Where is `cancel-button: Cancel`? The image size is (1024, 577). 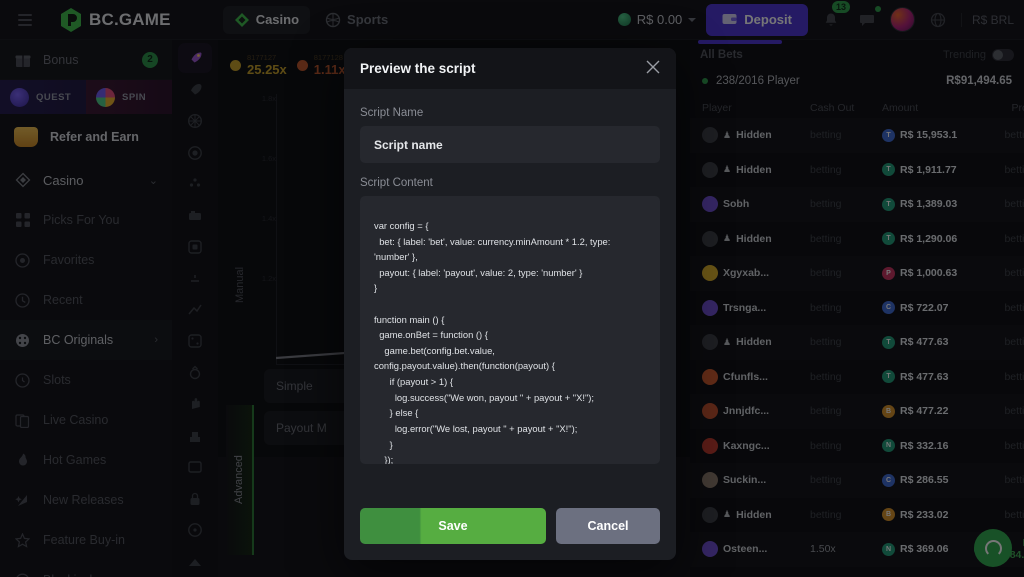
cancel-button: Cancel is located at coordinates (608, 526).